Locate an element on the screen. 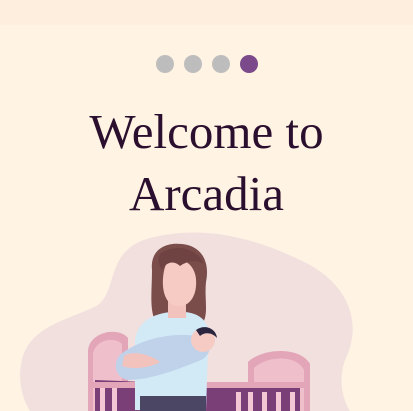 The width and height of the screenshot is (413, 411). welcome-title-line2: Arcadia is located at coordinates (206, 193).